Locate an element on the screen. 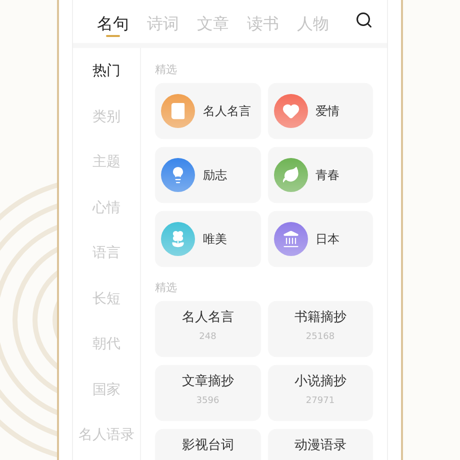 This screenshot has width=460, height=460. category-label: 爱情 is located at coordinates (328, 111).